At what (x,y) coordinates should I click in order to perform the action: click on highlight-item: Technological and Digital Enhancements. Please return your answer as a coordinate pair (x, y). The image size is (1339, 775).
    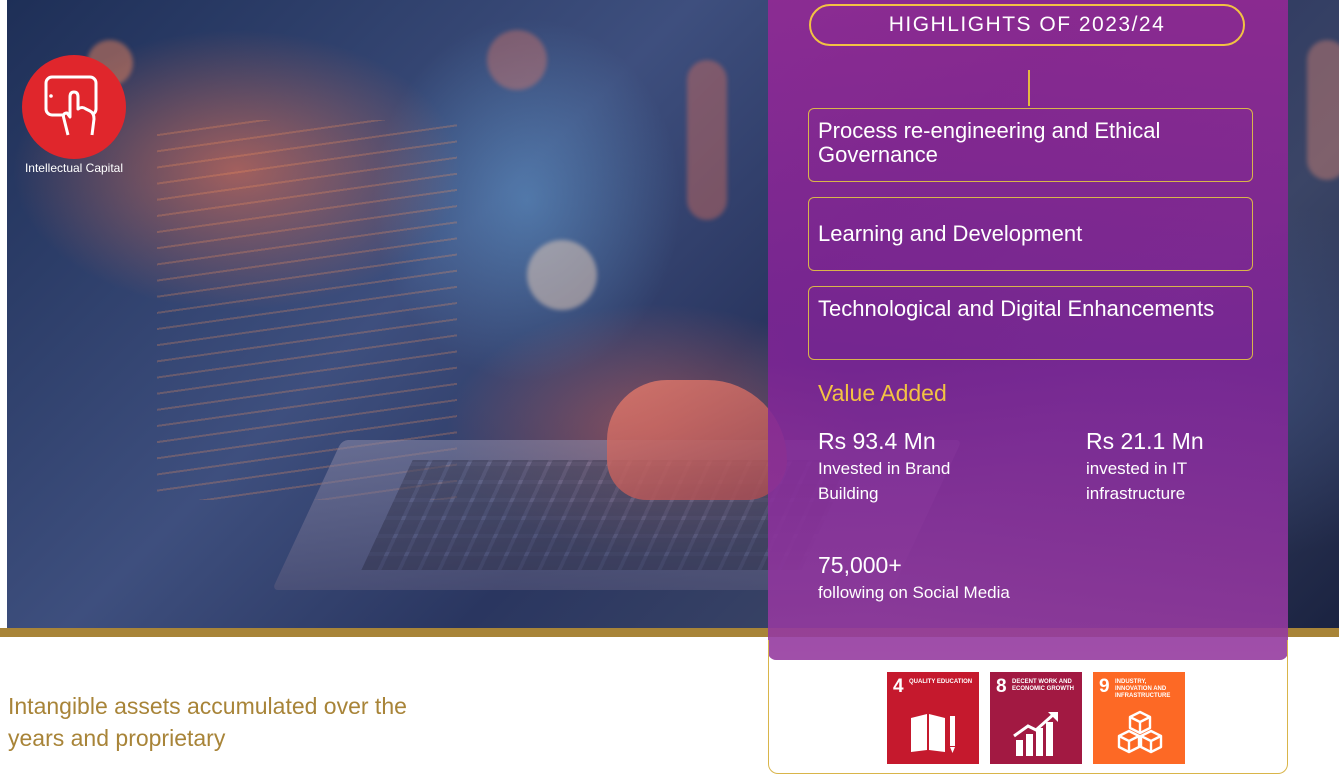
    Looking at the image, I should click on (1030, 323).